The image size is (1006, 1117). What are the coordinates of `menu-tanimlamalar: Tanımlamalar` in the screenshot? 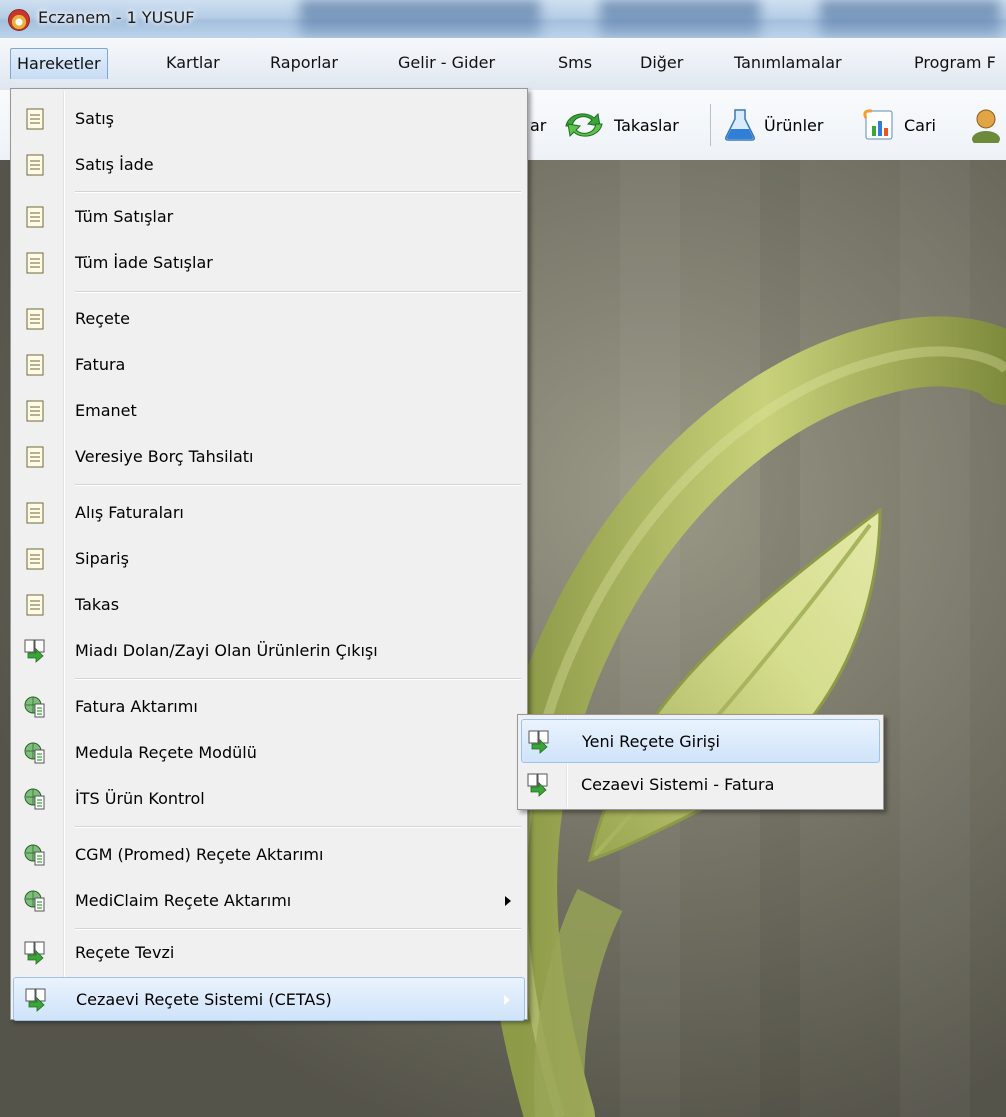 It's located at (788, 63).